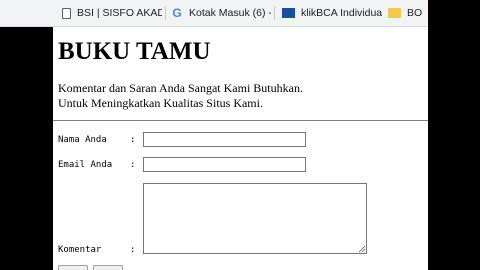  Describe the element at coordinates (133, 165) in the screenshot. I see `email-colon: :` at that location.